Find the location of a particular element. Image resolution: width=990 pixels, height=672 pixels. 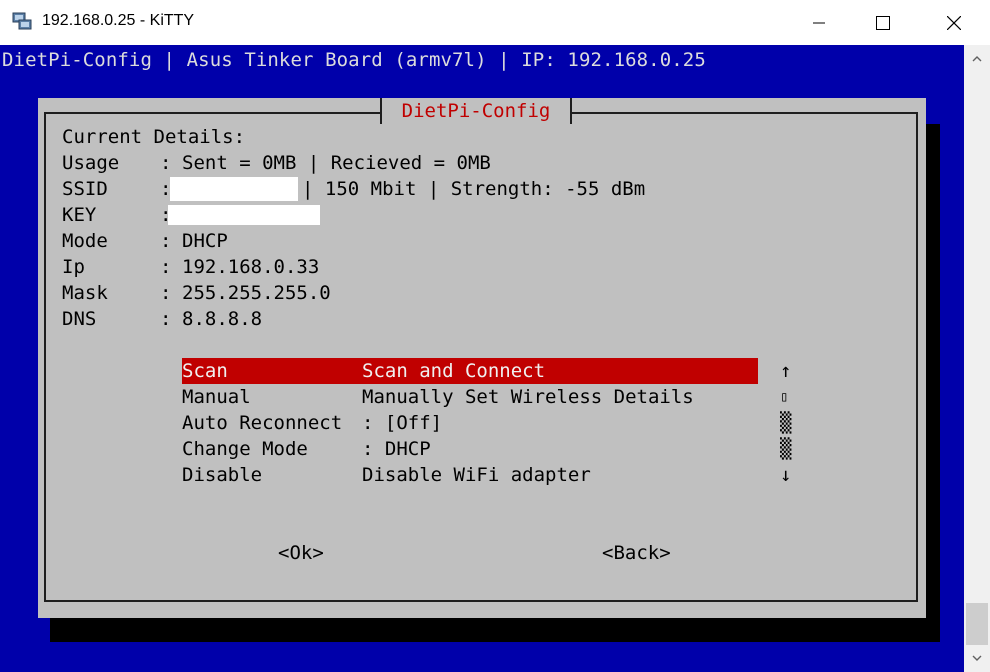

window-title: 192.168.0.25 - KiTTY is located at coordinates (118, 20).